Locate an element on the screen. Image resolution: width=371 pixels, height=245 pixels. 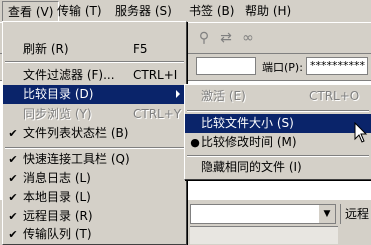
menu-item-sync-browse: 同步浏览 (Y) CTRL+Y is located at coordinates (94, 114).